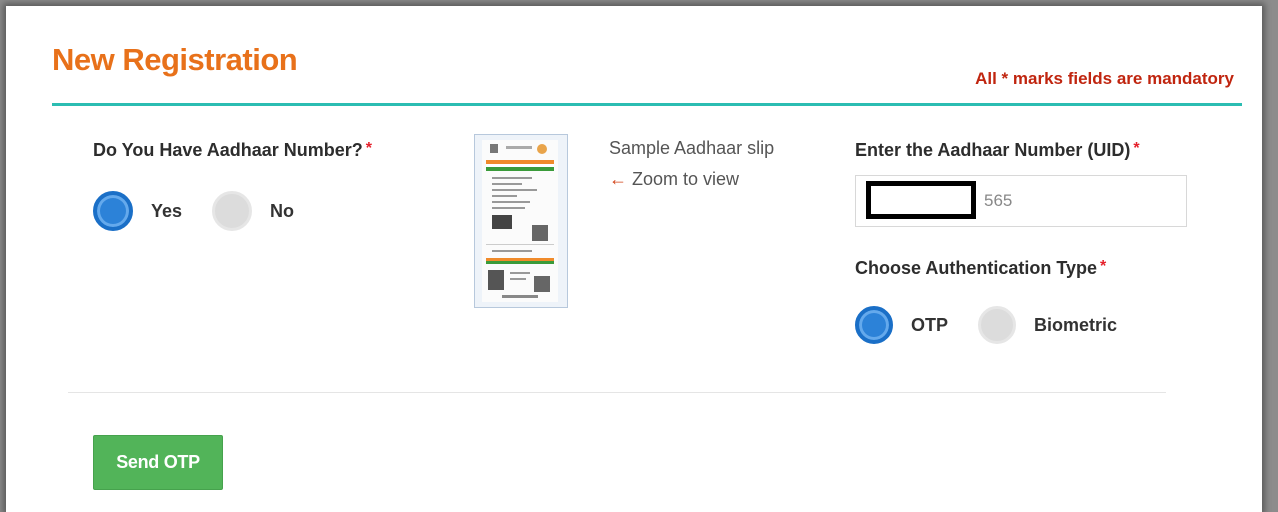  What do you see at coordinates (166, 211) in the screenshot?
I see `radio-yes-label: Yes` at bounding box center [166, 211].